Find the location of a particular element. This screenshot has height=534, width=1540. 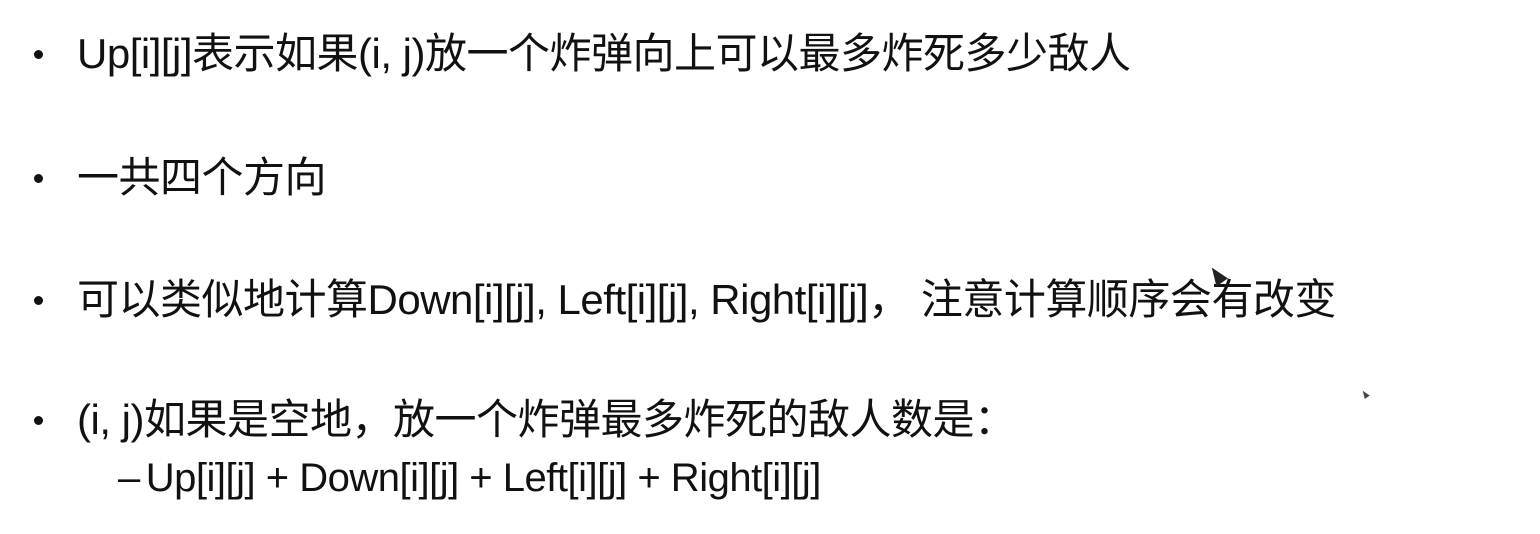

bullet-text-1: Up[i][j]表示如果(i, j)放一个炸弹向上可以最多炸死多少敌人 is located at coordinates (604, 53).